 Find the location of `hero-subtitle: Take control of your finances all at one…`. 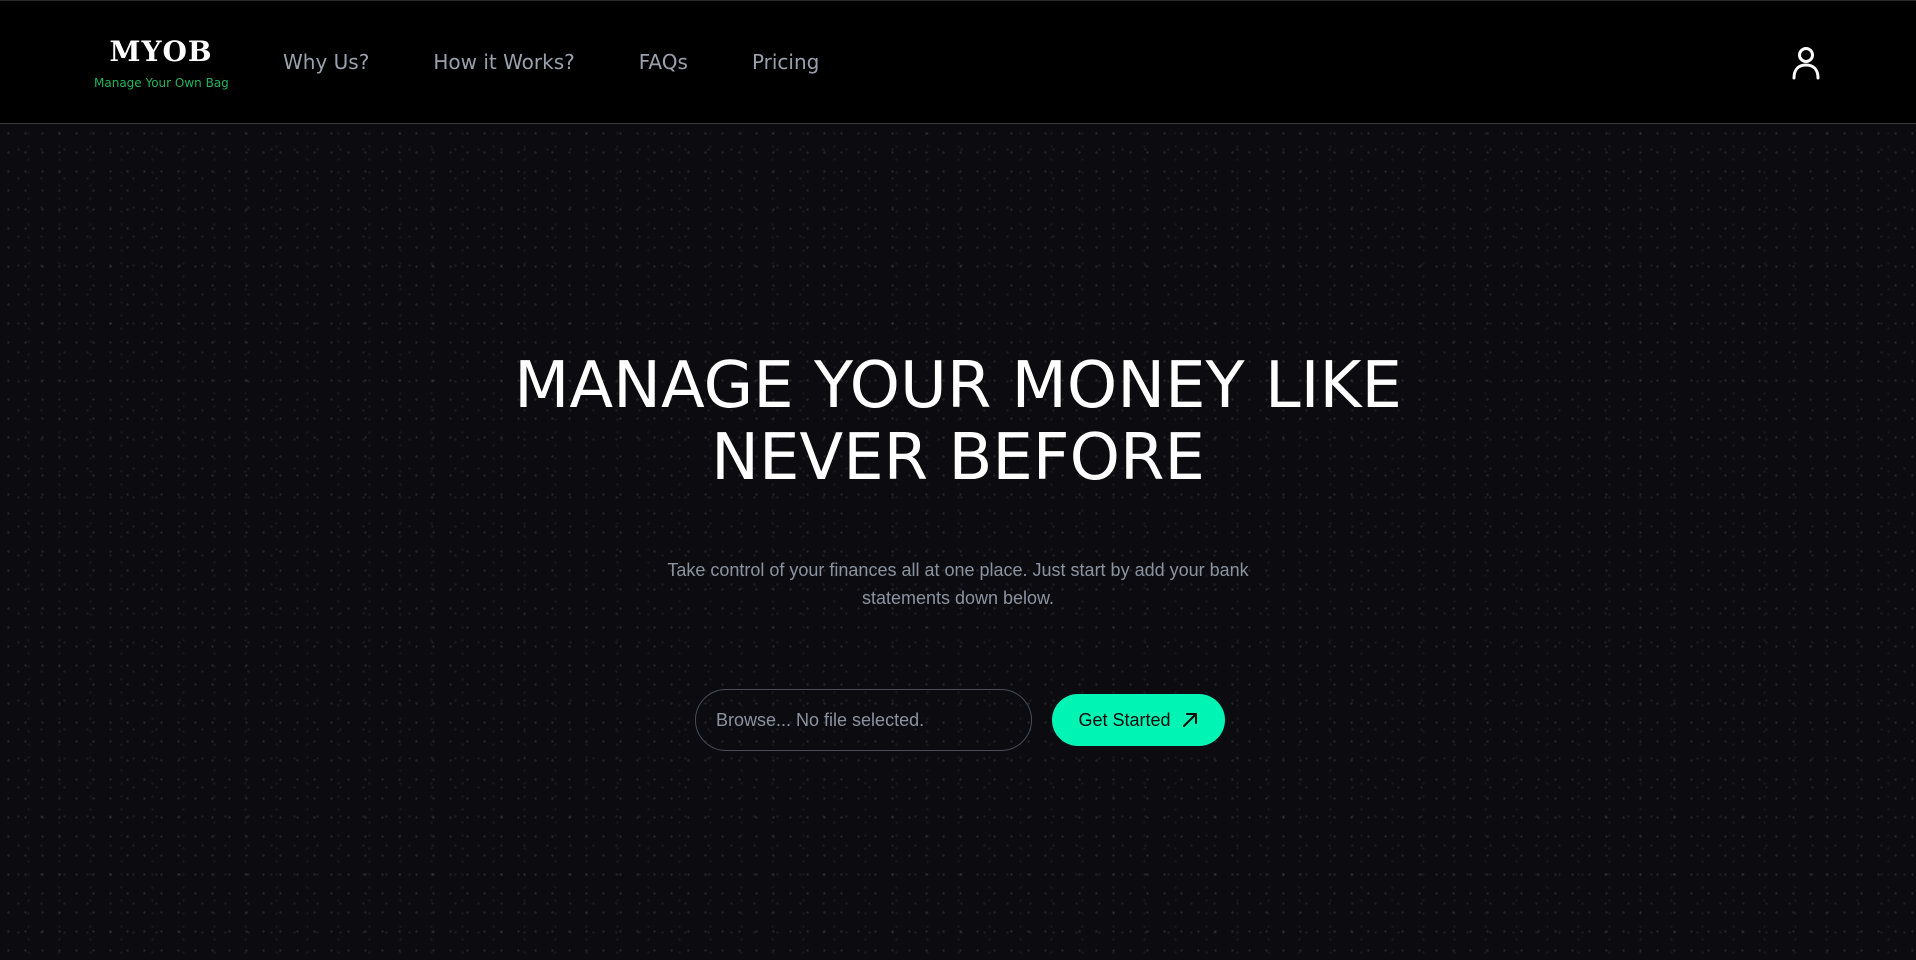

hero-subtitle: Take control of your finances all at one… is located at coordinates (958, 584).